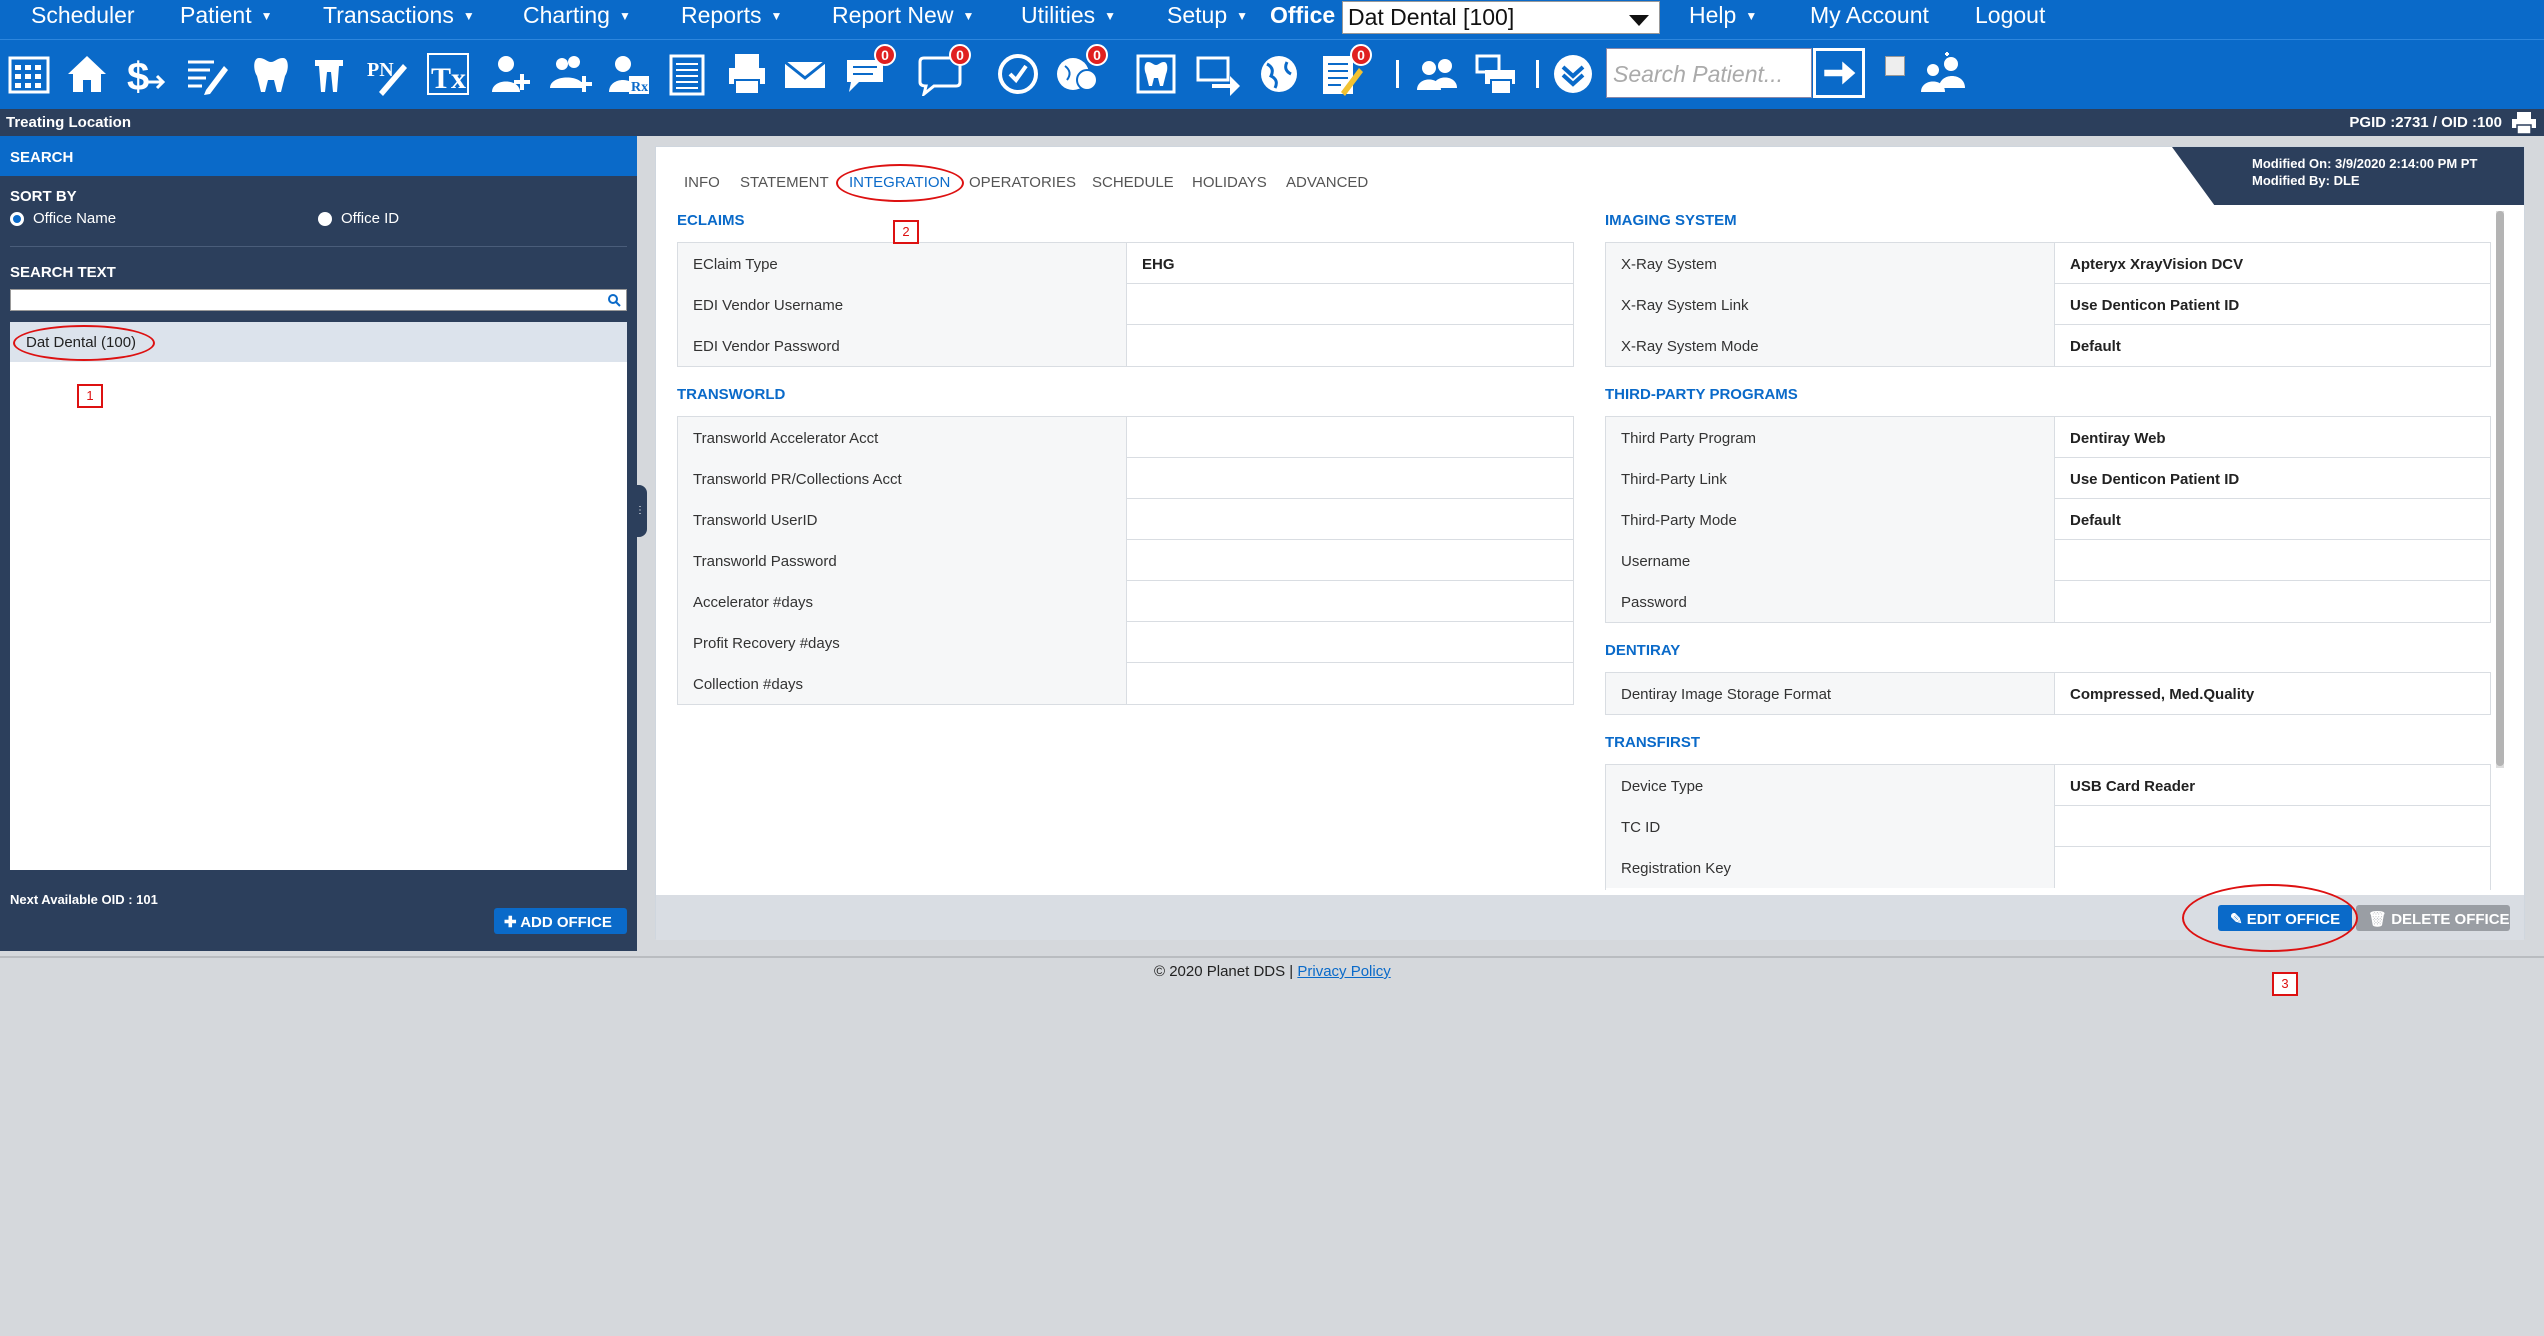  I want to click on row-label: Accelerator #days, so click(902, 601).